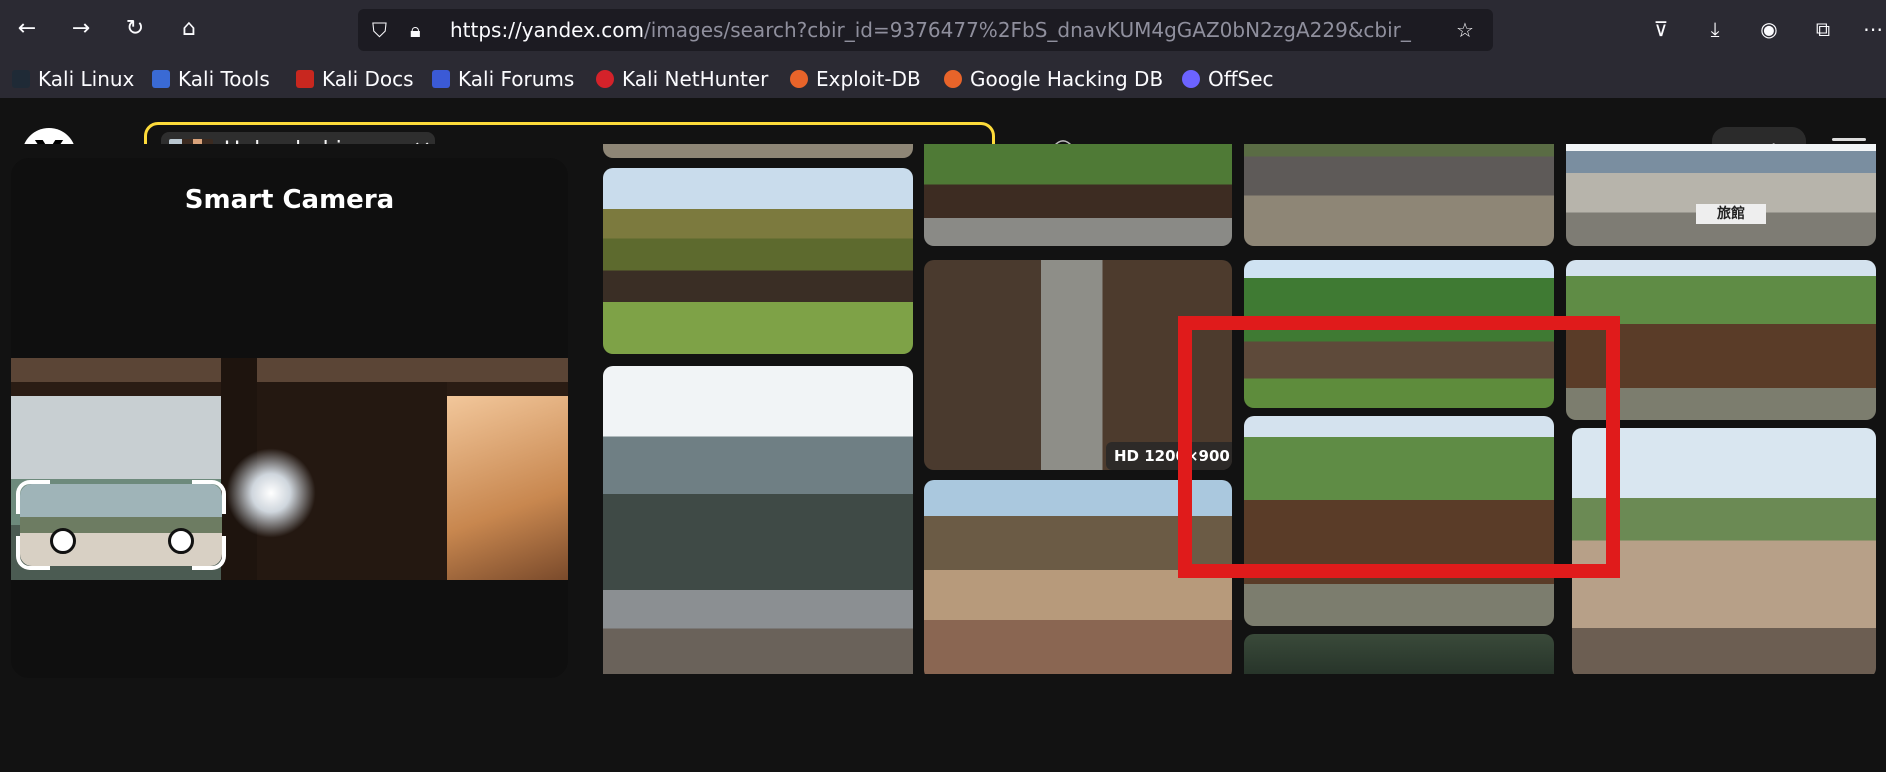 The height and width of the screenshot is (772, 1886). Describe the element at coordinates (1731, 214) in the screenshot. I see `inn-sign: 旅館` at that location.